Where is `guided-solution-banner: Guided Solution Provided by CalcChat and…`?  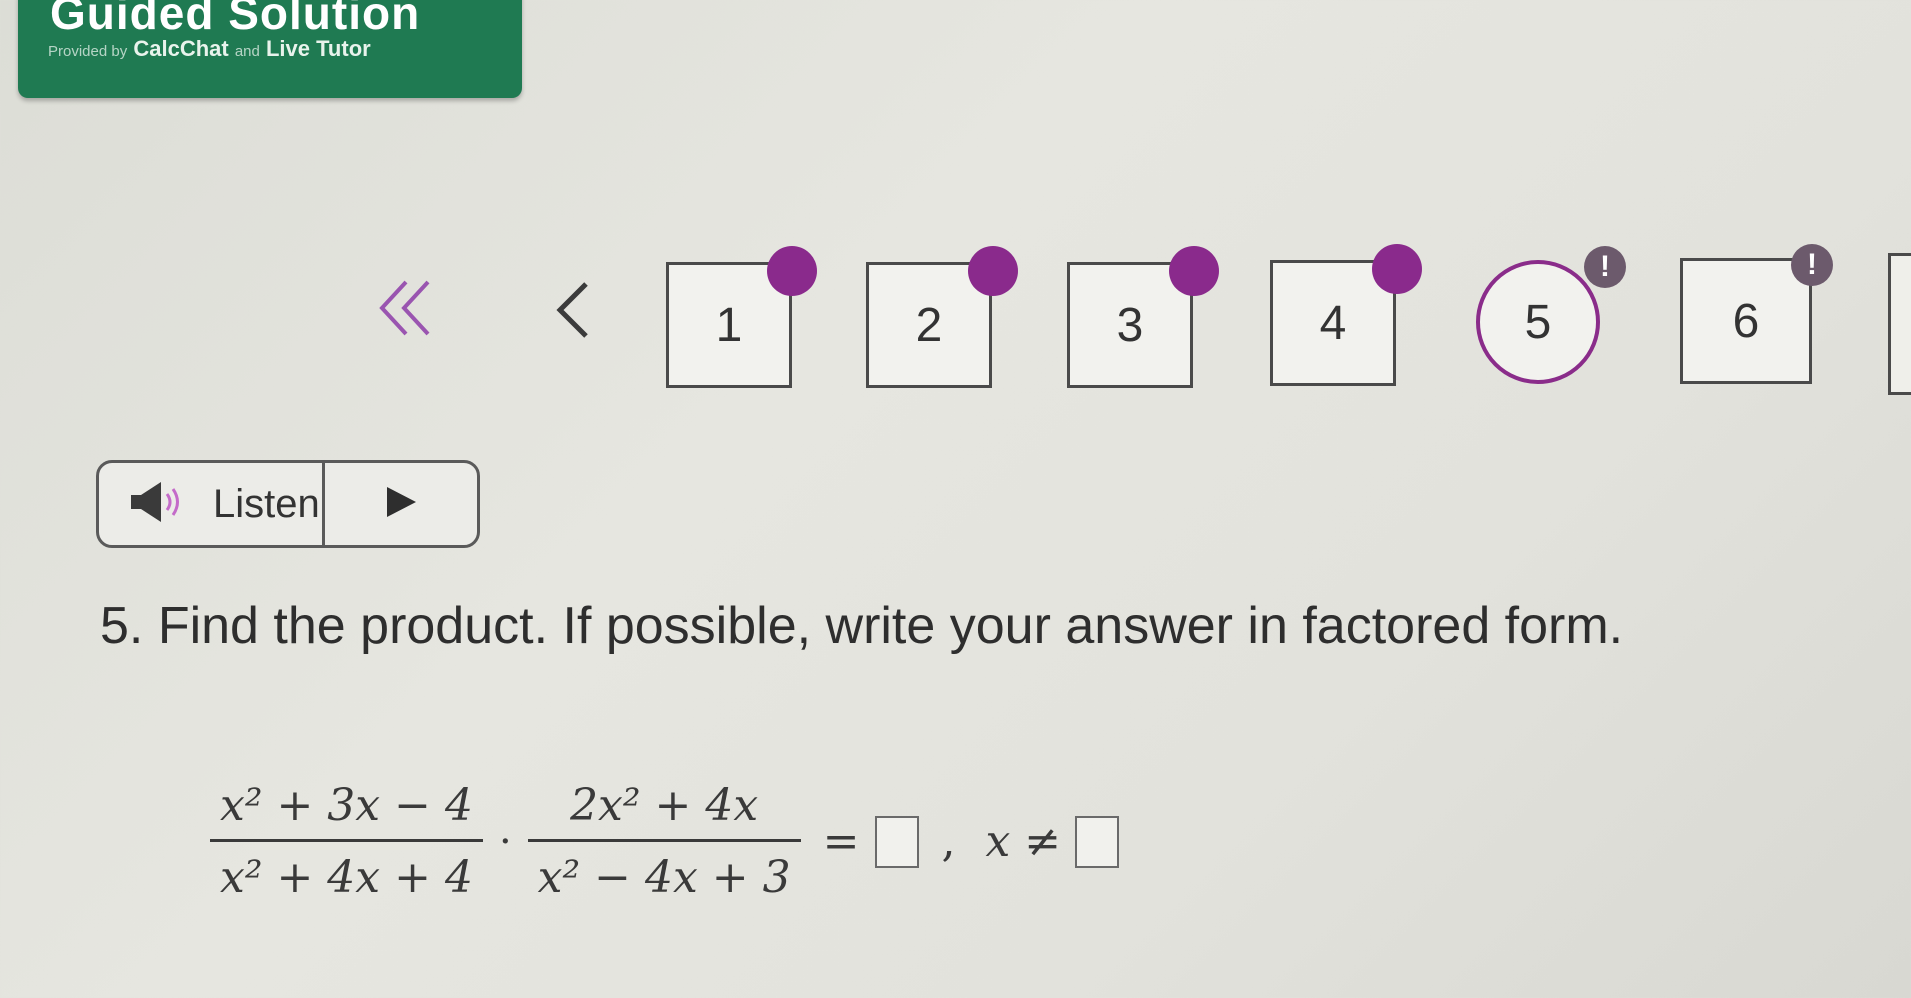
guided-solution-banner: Guided Solution Provided by CalcChat and… is located at coordinates (270, 49).